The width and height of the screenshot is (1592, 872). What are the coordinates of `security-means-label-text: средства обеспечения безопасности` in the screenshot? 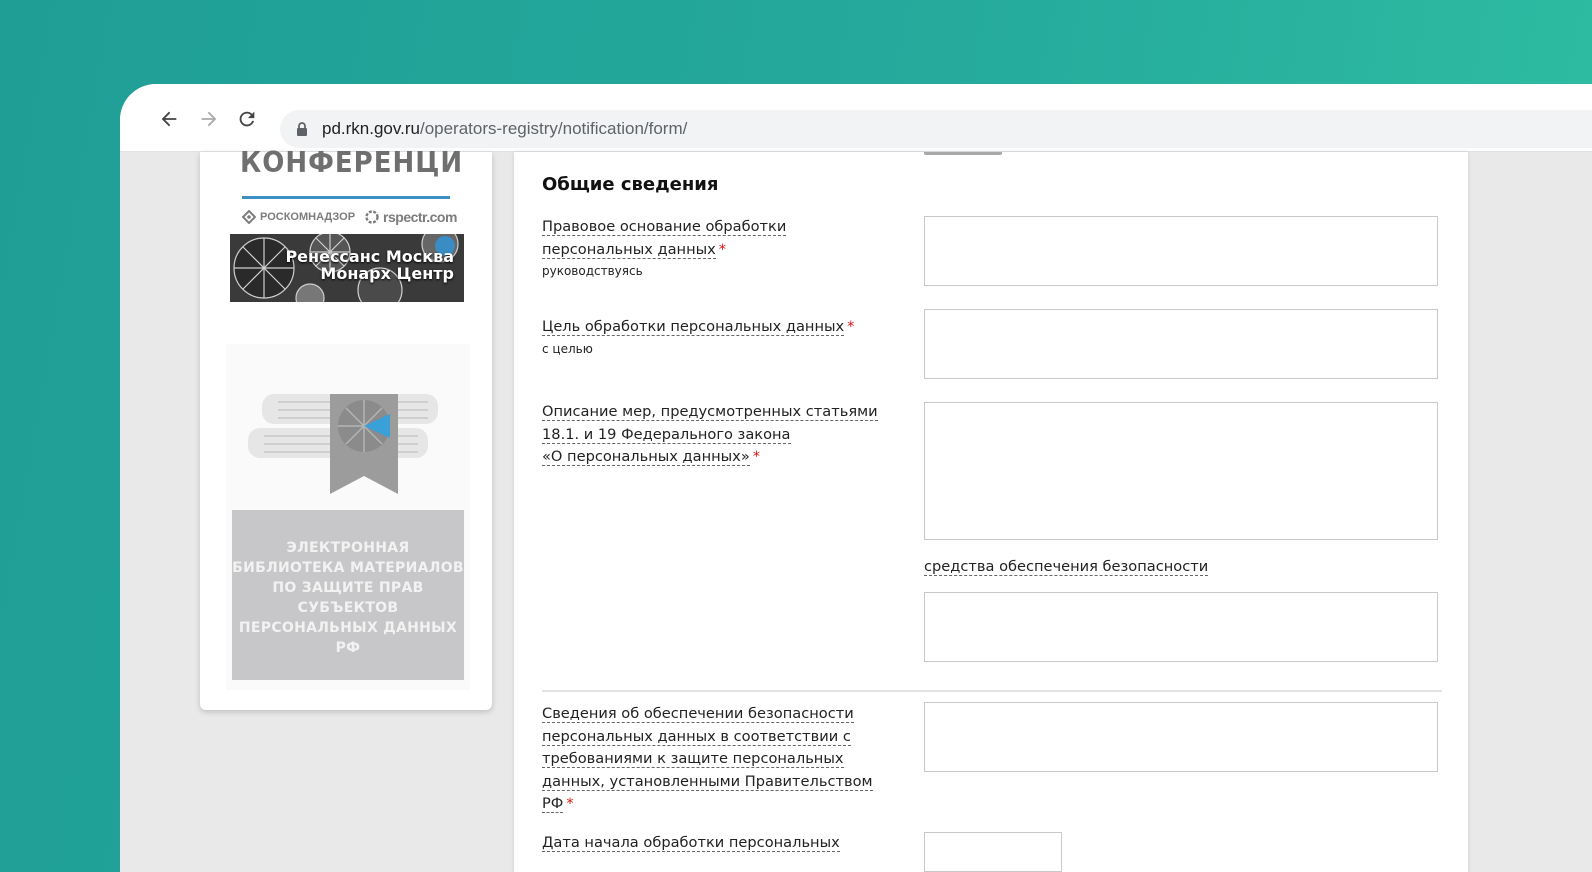 It's located at (1066, 567).